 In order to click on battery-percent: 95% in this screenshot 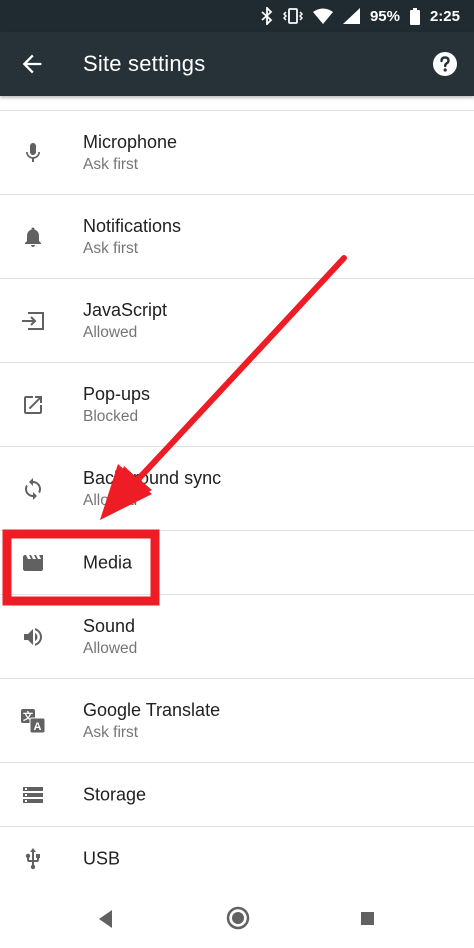, I will do `click(384, 16)`.